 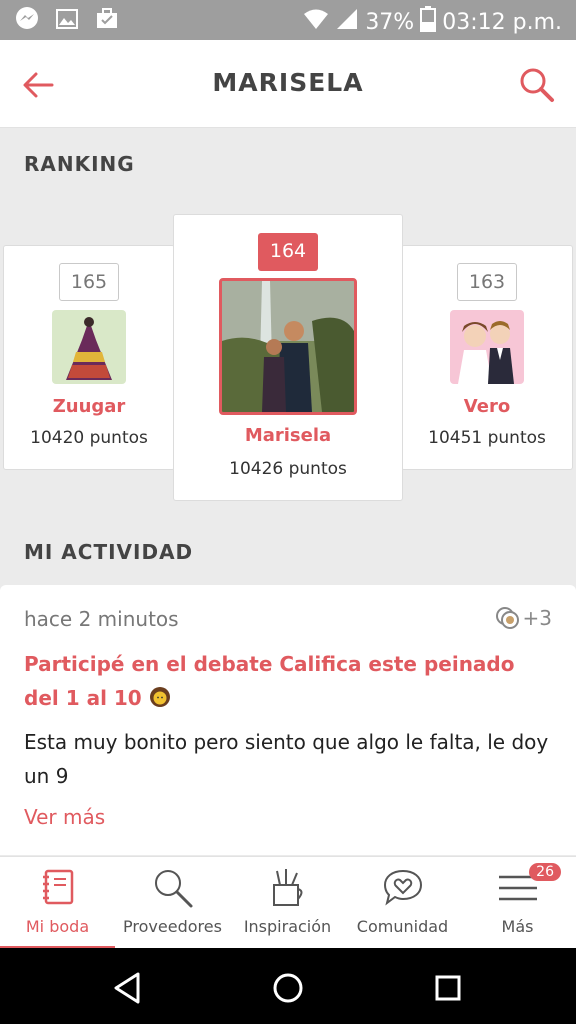 I want to click on rank-name: Marisela, so click(x=288, y=435).